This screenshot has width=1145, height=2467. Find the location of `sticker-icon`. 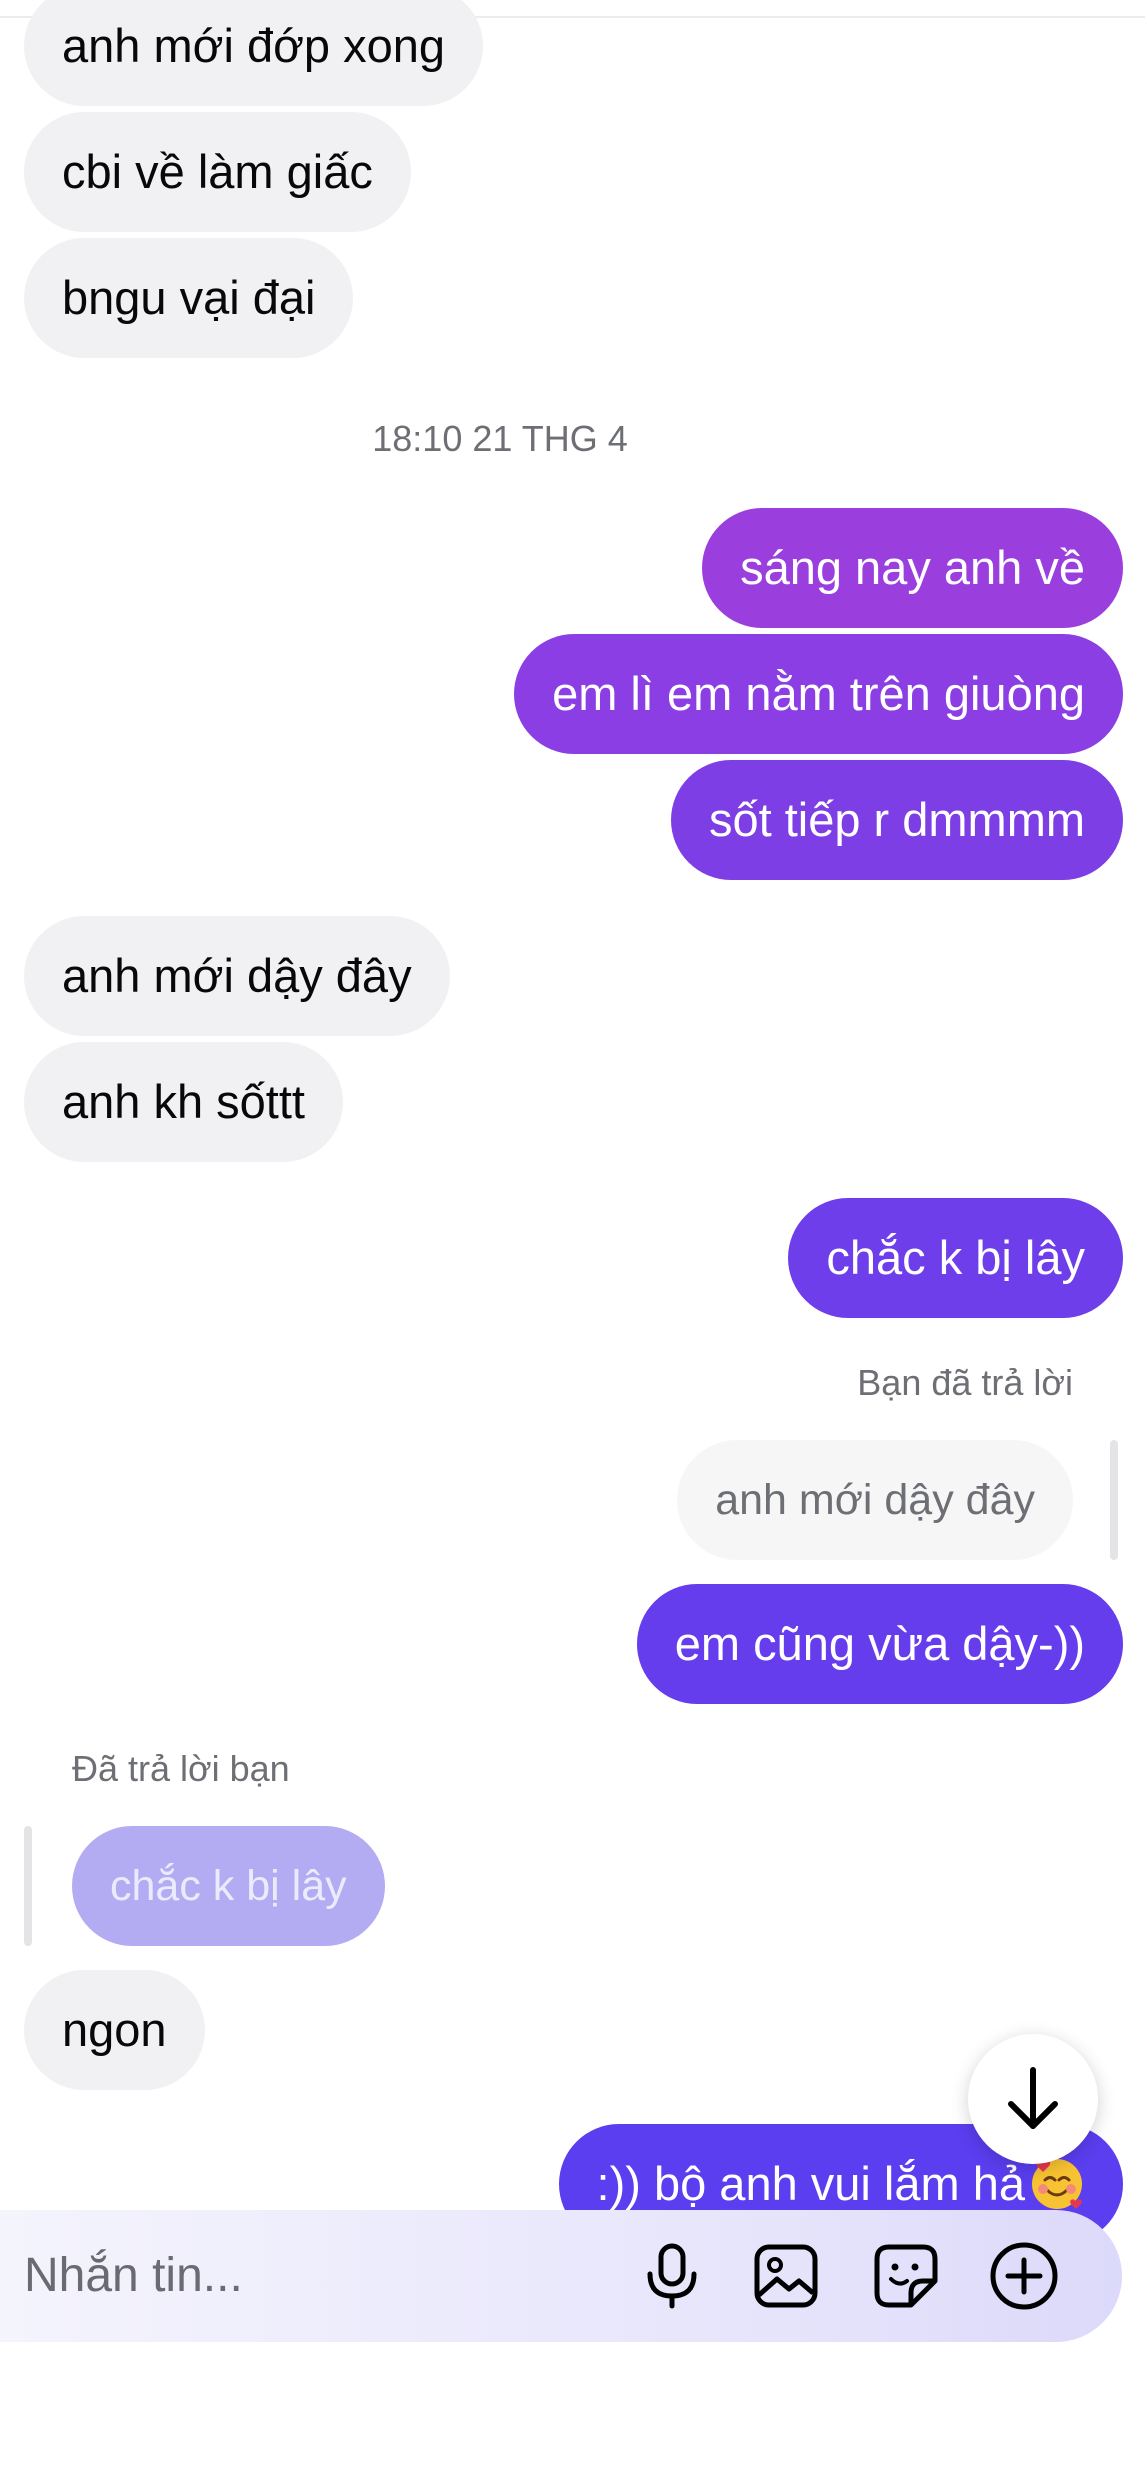

sticker-icon is located at coordinates (906, 2276).